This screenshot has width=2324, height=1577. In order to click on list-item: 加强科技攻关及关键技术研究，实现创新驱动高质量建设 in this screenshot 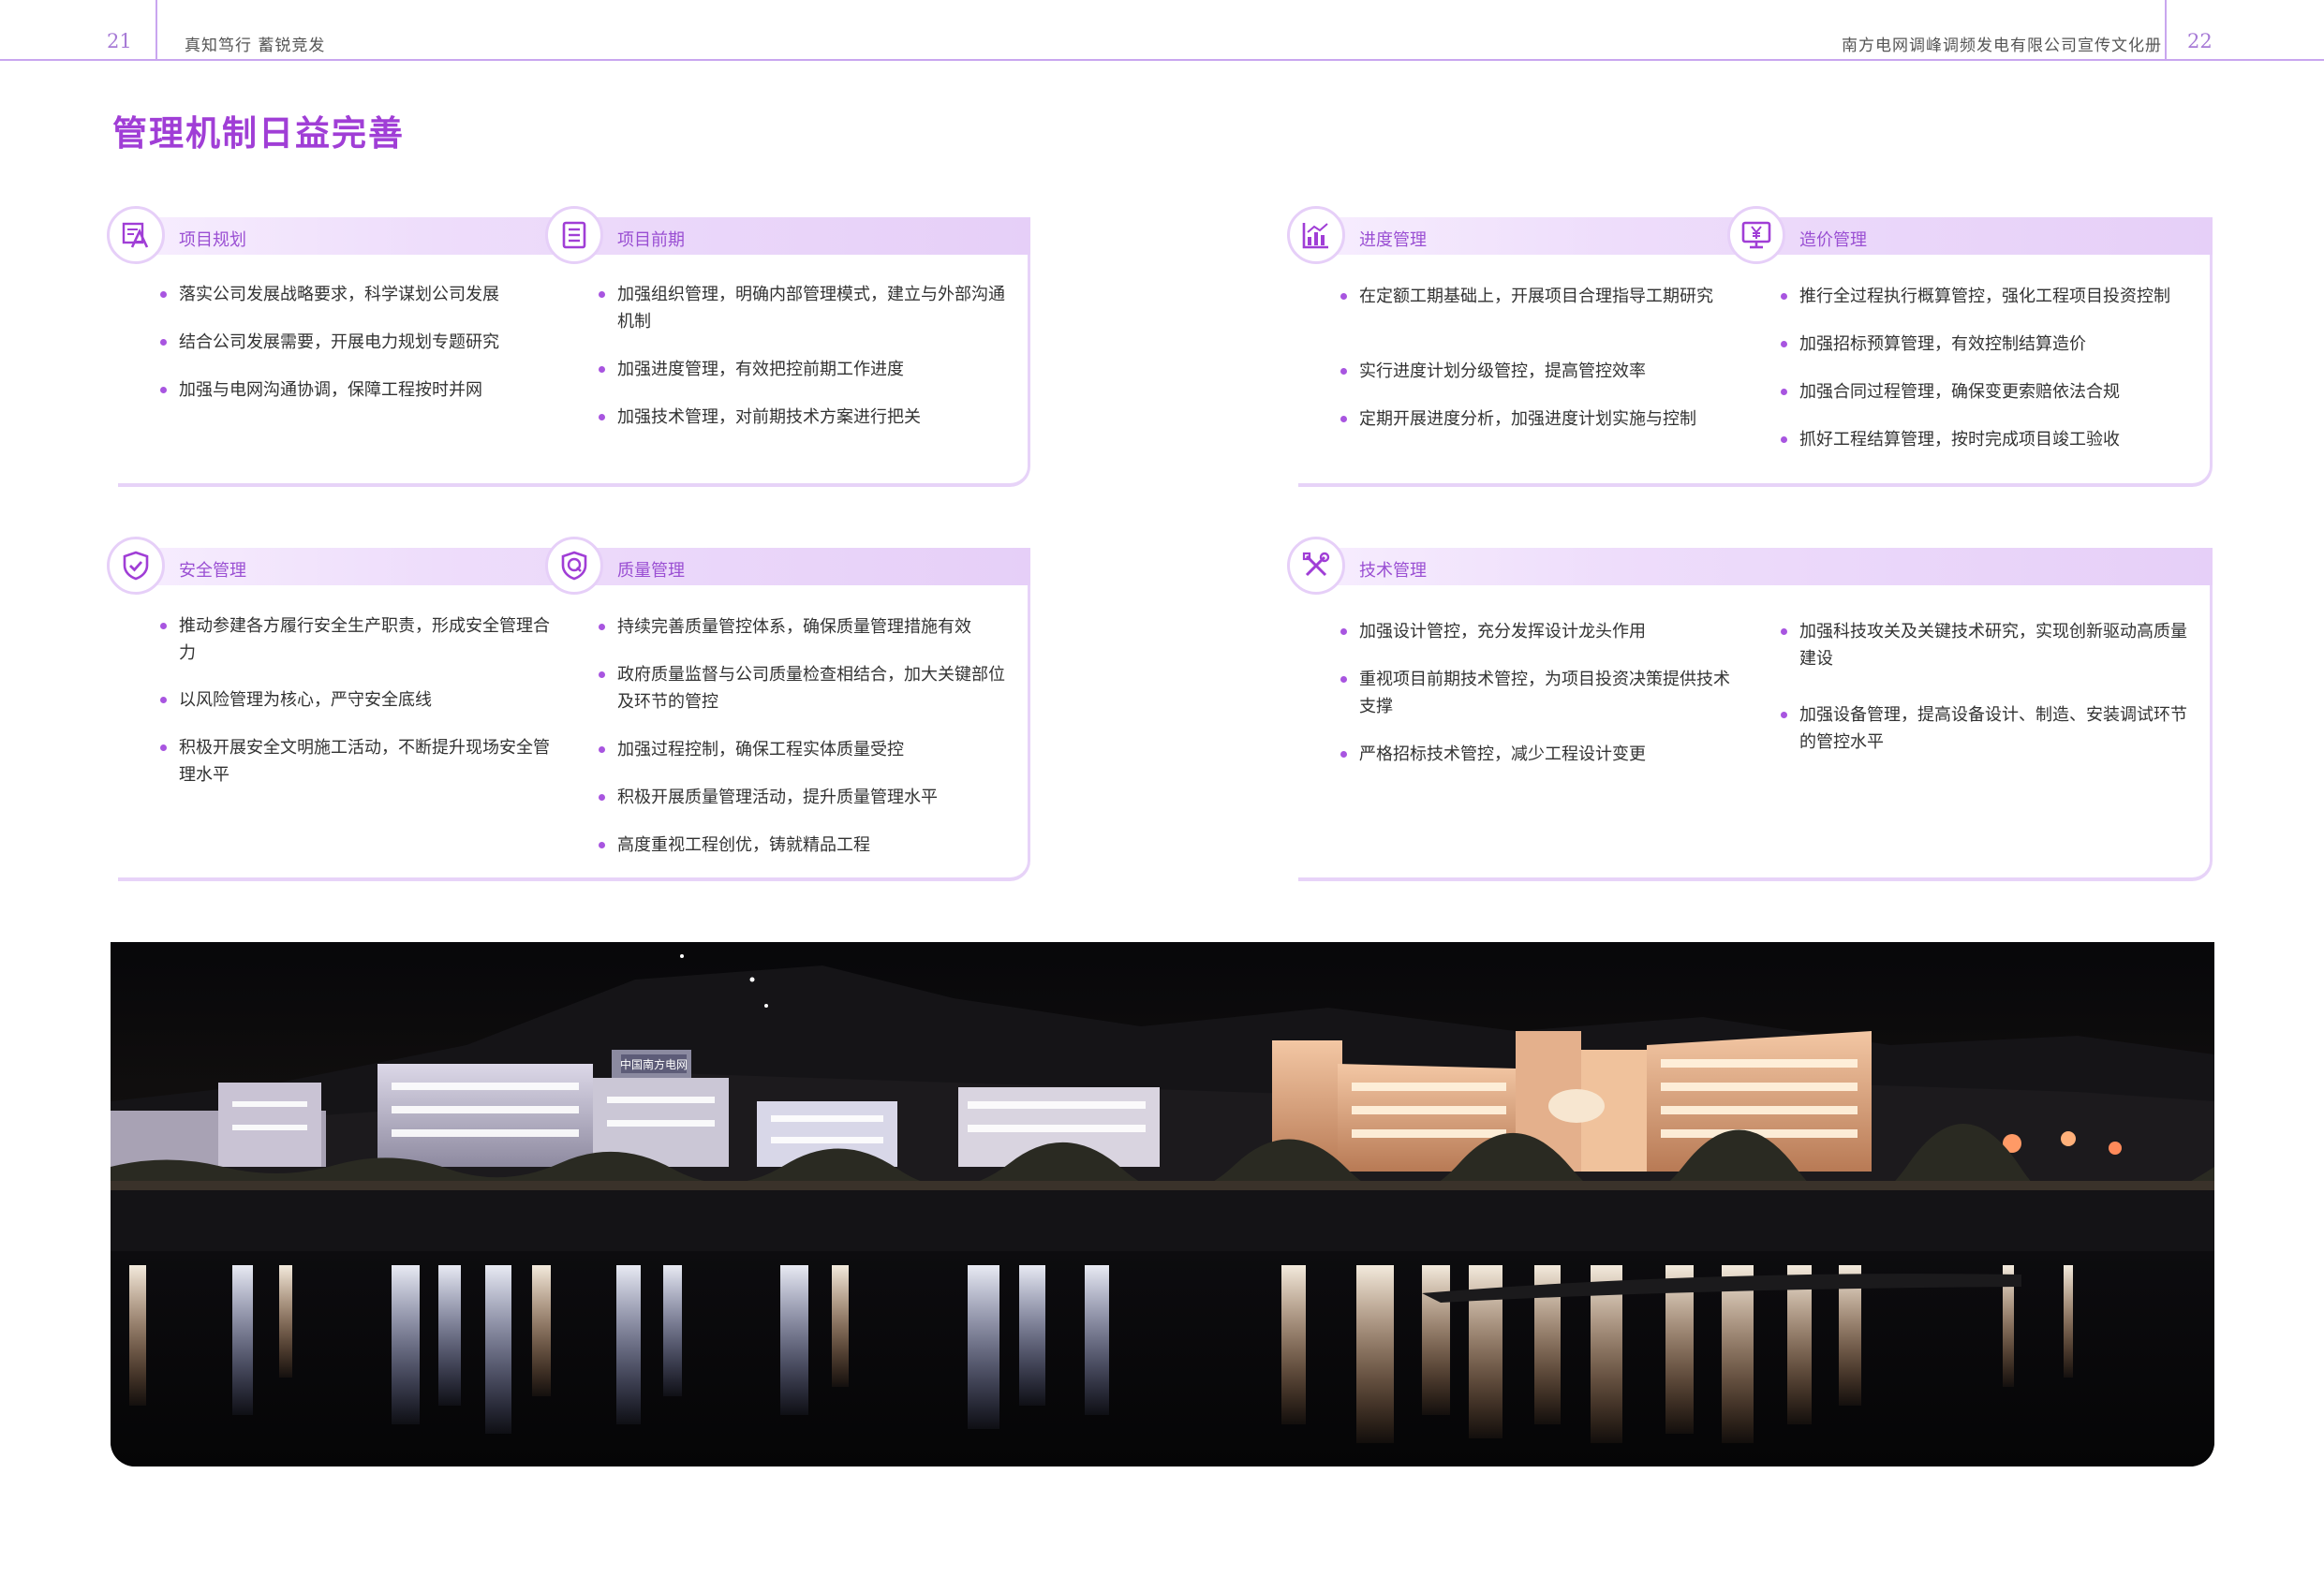, I will do `click(1992, 645)`.